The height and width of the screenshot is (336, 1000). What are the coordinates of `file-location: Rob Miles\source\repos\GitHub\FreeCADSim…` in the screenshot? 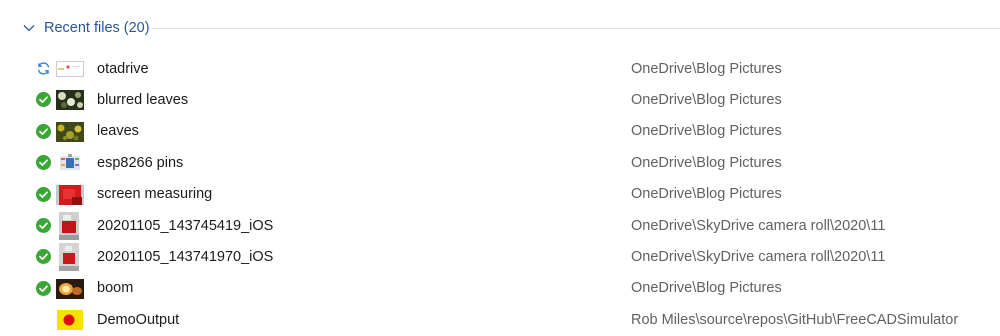 It's located at (795, 319).